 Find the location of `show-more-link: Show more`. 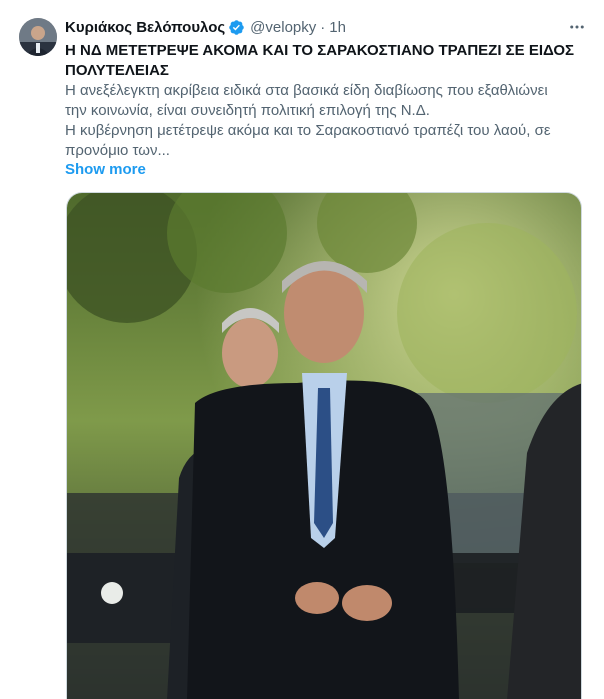

show-more-link: Show more is located at coordinates (105, 169).